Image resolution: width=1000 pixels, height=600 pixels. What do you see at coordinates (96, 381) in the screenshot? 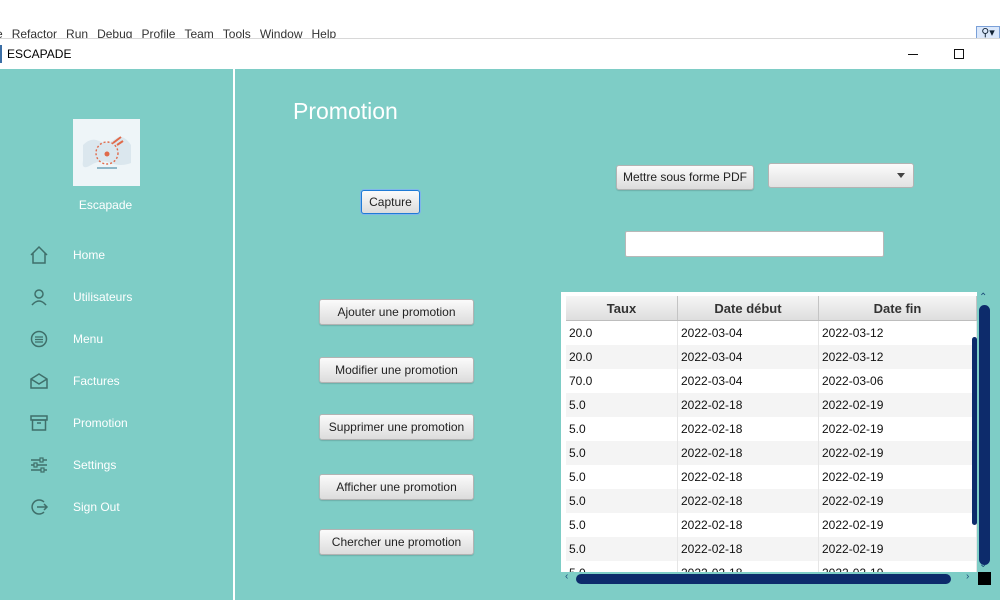
I see `sidebar-item-label: Factures` at bounding box center [96, 381].